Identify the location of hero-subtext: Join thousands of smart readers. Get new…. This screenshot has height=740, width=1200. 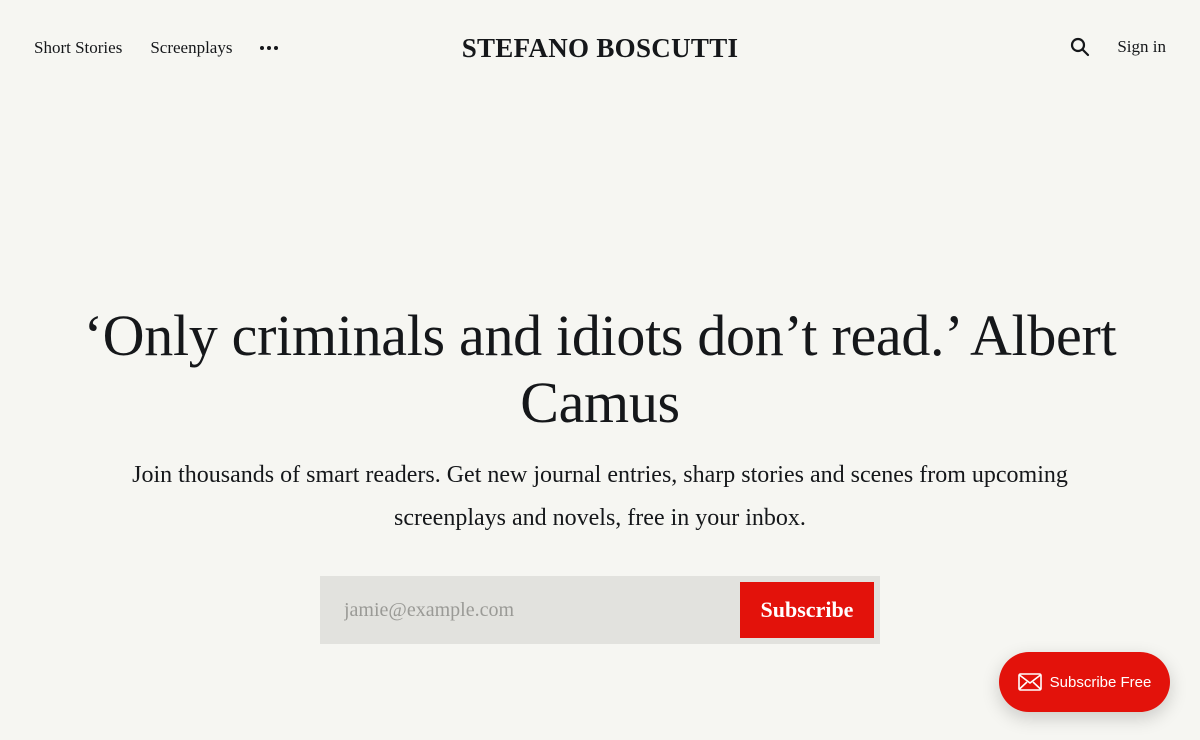
(600, 496).